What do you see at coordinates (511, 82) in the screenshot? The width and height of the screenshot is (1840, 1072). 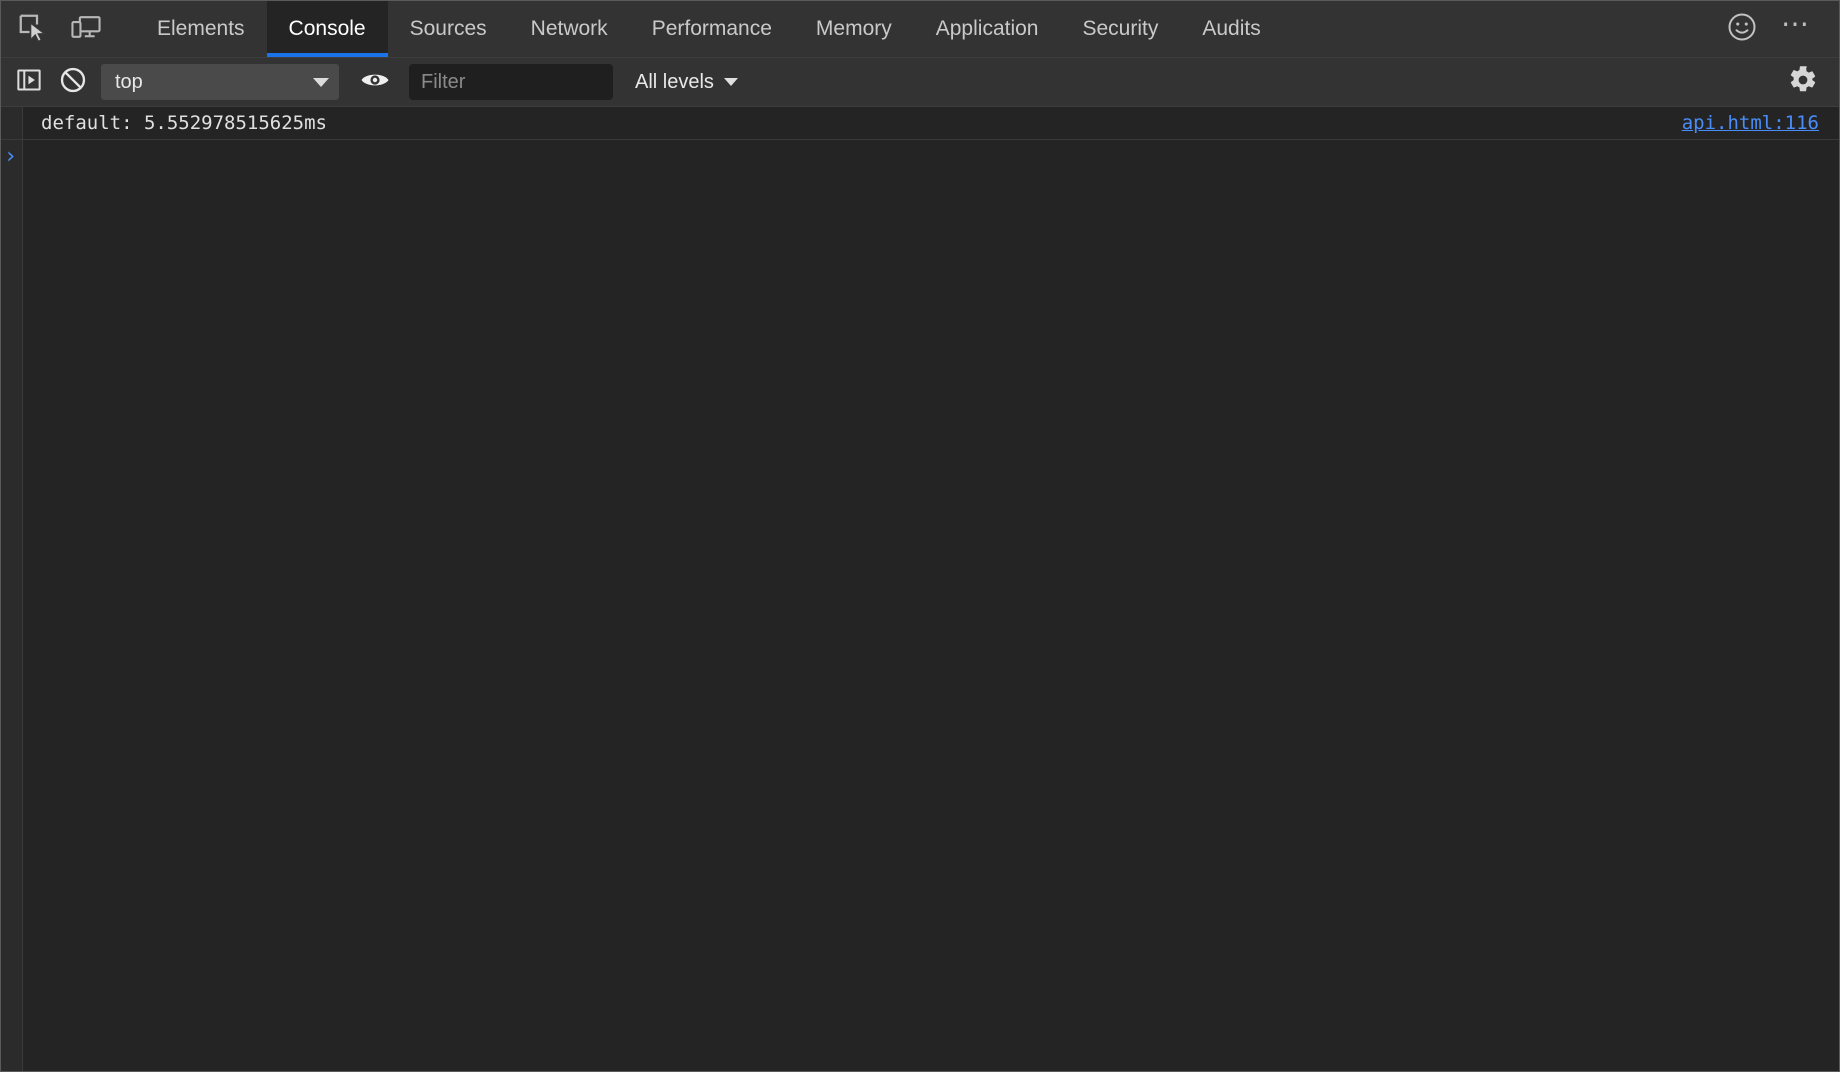 I see `console-filter-input` at bounding box center [511, 82].